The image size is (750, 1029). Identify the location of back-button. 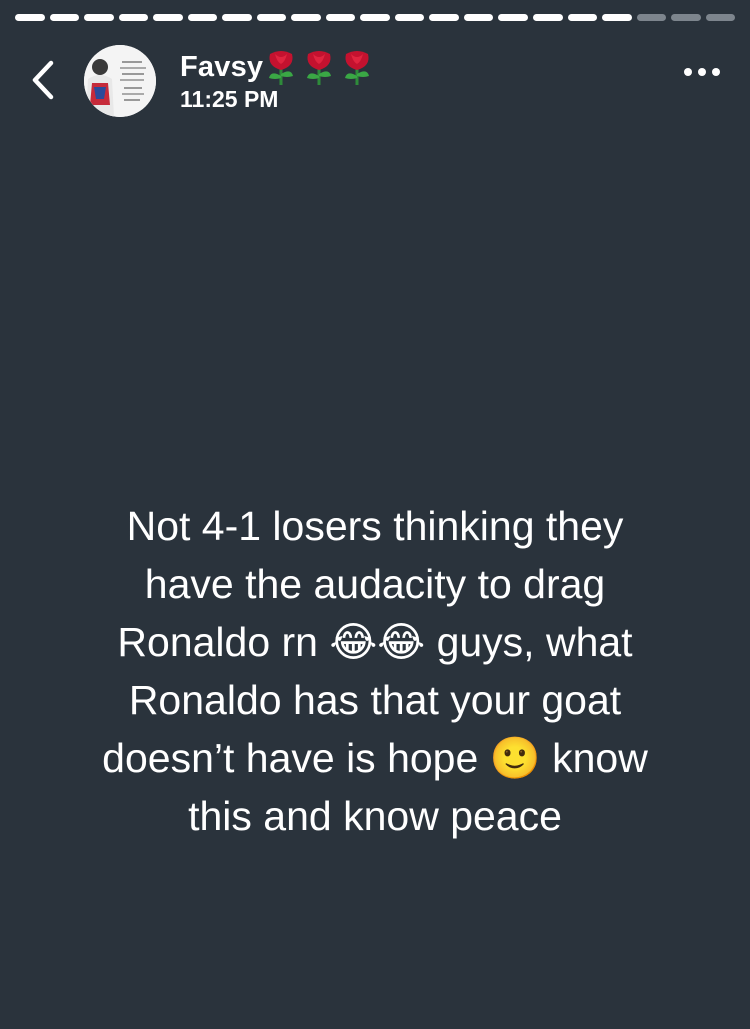
(43, 80).